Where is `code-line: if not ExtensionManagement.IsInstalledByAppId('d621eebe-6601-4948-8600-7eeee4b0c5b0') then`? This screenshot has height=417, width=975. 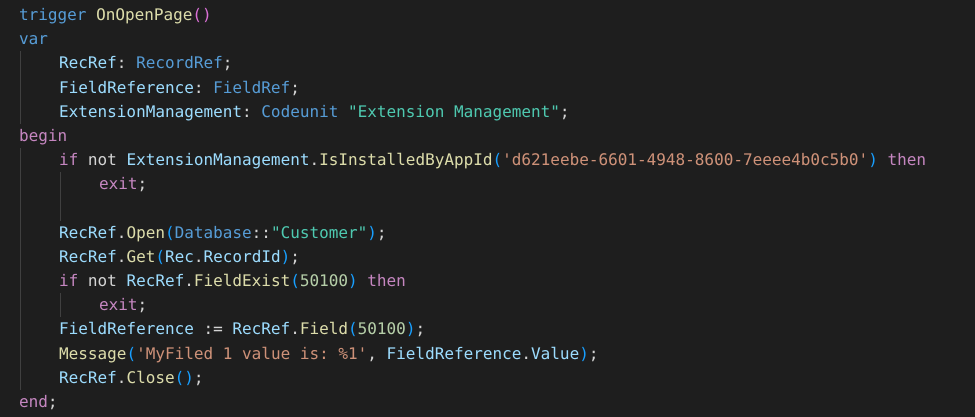
code-line: if not ExtensionManagement.IsInstalledByAppId('d621eebe-6601-4948-8600-7eeee4b0c5b0') then is located at coordinates (492, 160).